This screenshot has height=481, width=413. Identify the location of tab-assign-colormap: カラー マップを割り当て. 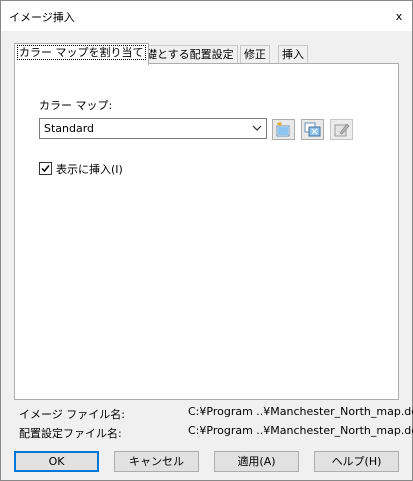
(81, 54).